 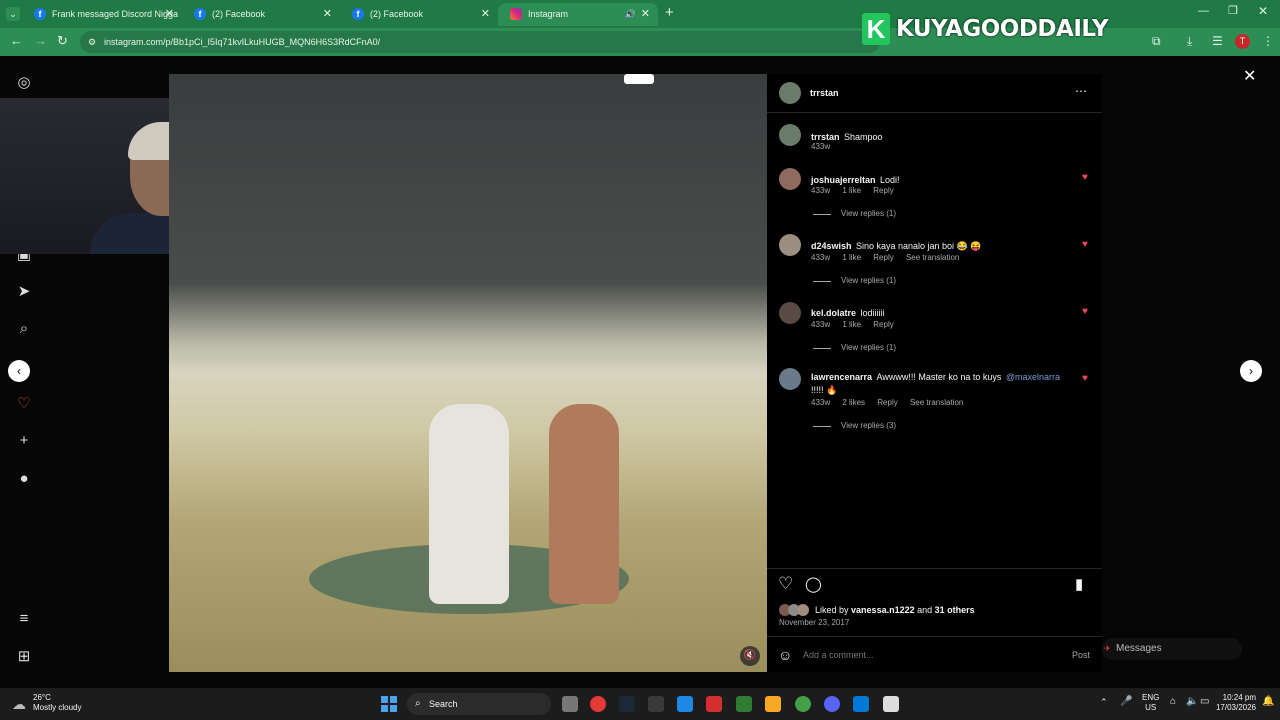 What do you see at coordinates (630, 14) in the screenshot?
I see `speaker-icon: 🔊` at bounding box center [630, 14].